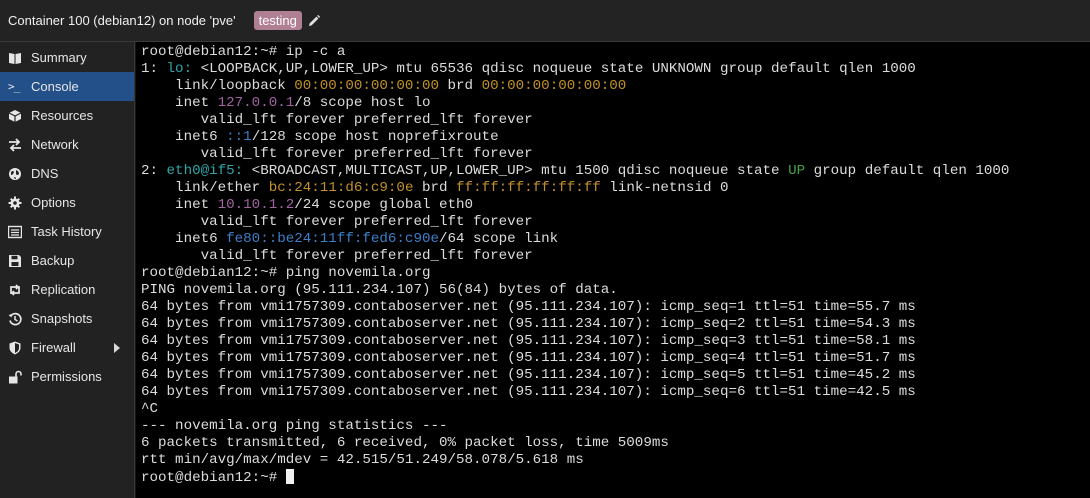 This screenshot has height=498, width=1090. What do you see at coordinates (14, 86) in the screenshot?
I see `terminal-icon: >_` at bounding box center [14, 86].